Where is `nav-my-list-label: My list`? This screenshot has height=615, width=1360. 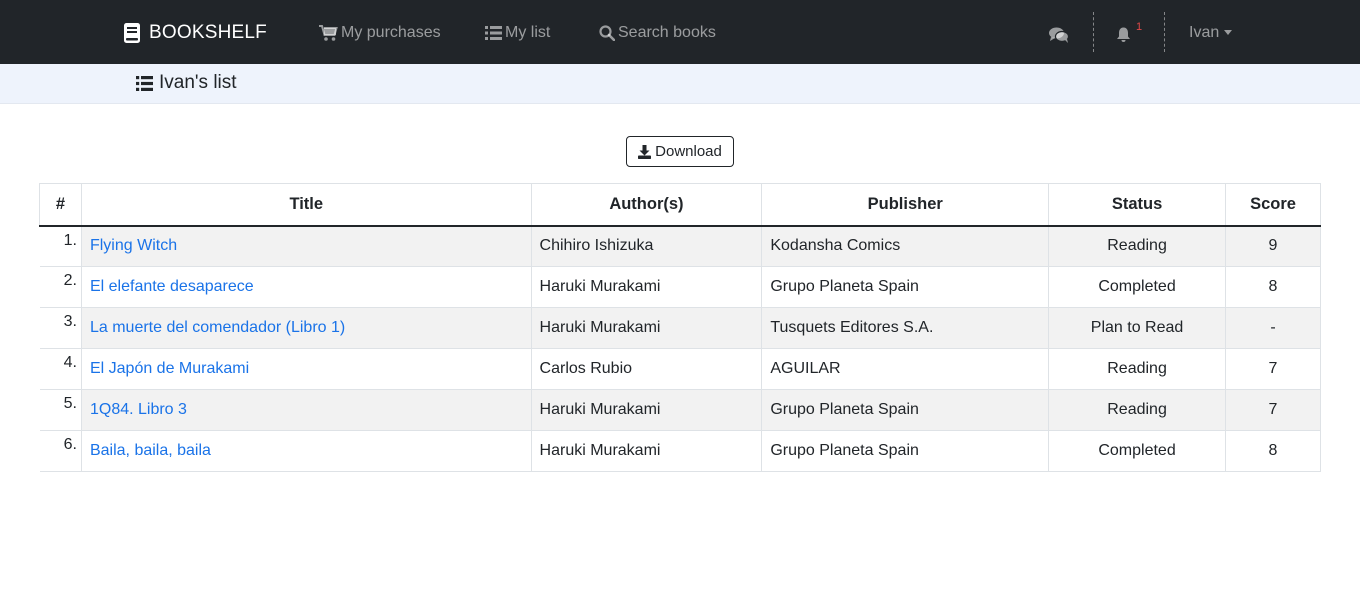
nav-my-list-label: My list is located at coordinates (528, 32).